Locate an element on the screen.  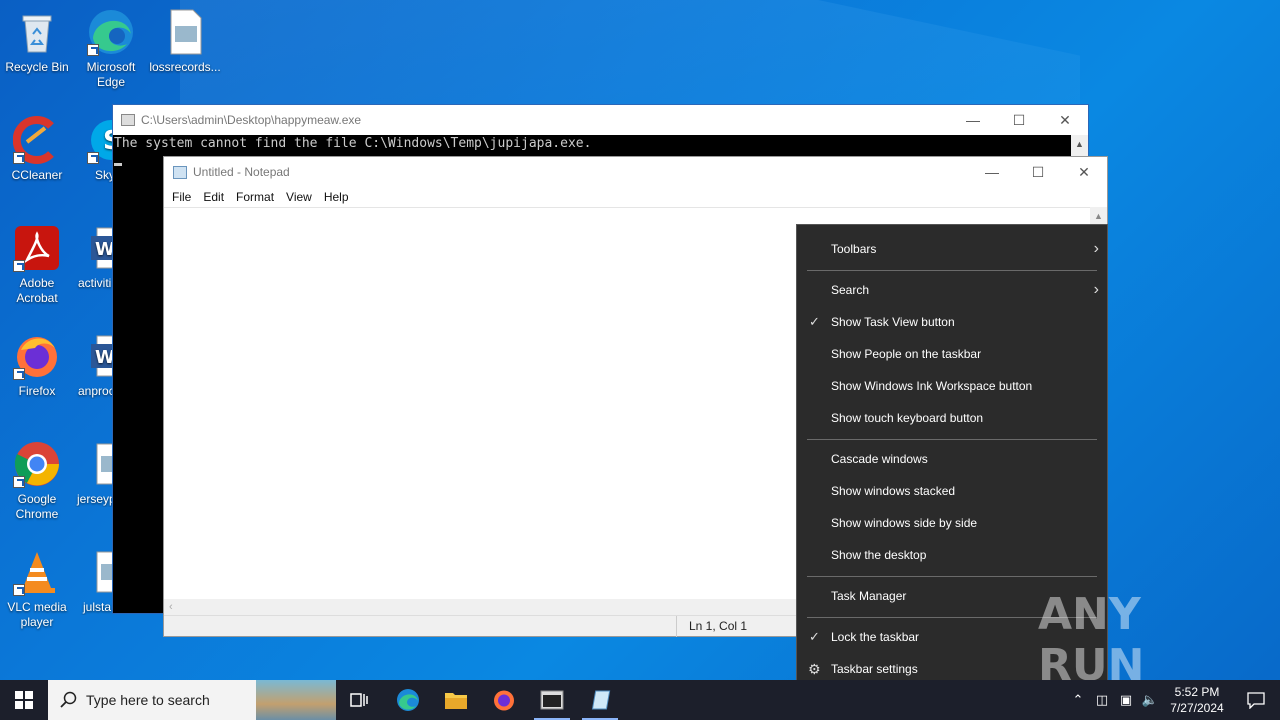
chrome-icon is located at coordinates (37, 464).